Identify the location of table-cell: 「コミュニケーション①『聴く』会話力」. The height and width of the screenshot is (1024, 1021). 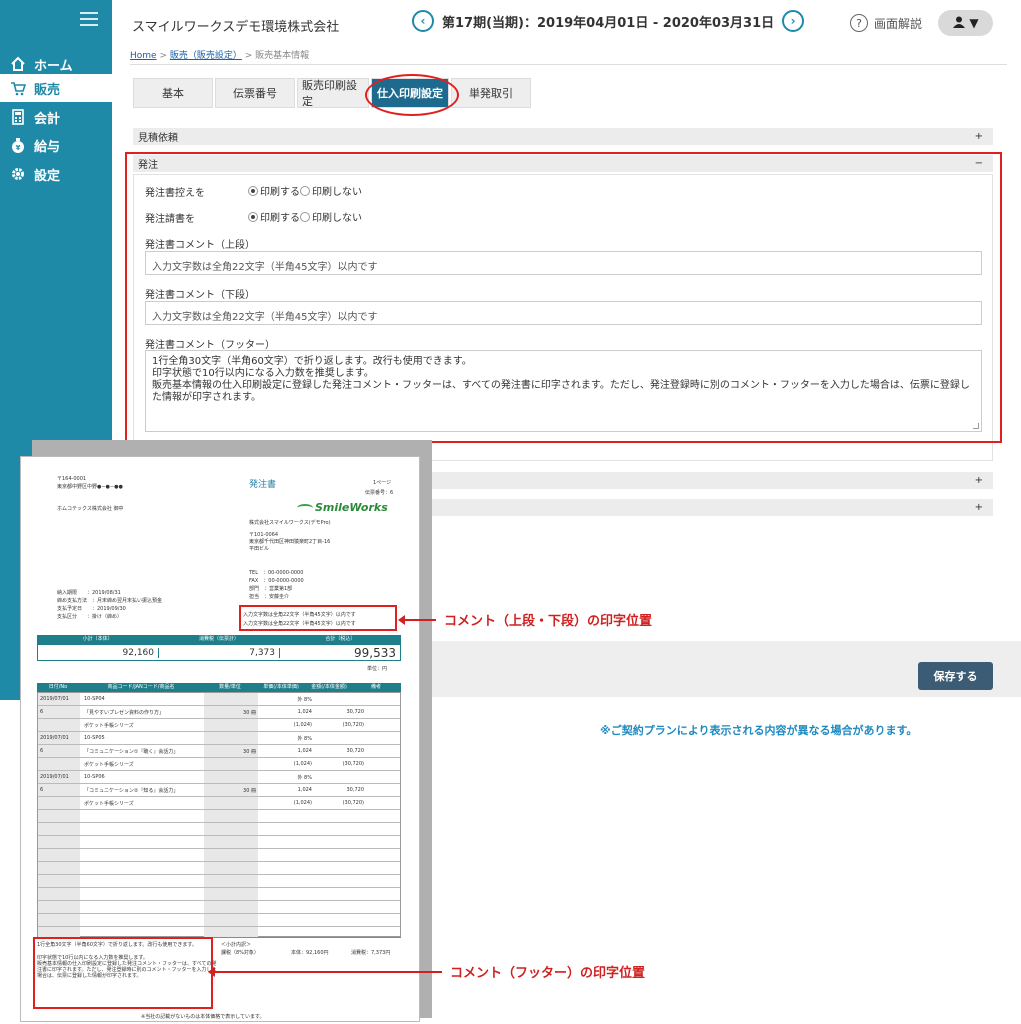
(131, 752).